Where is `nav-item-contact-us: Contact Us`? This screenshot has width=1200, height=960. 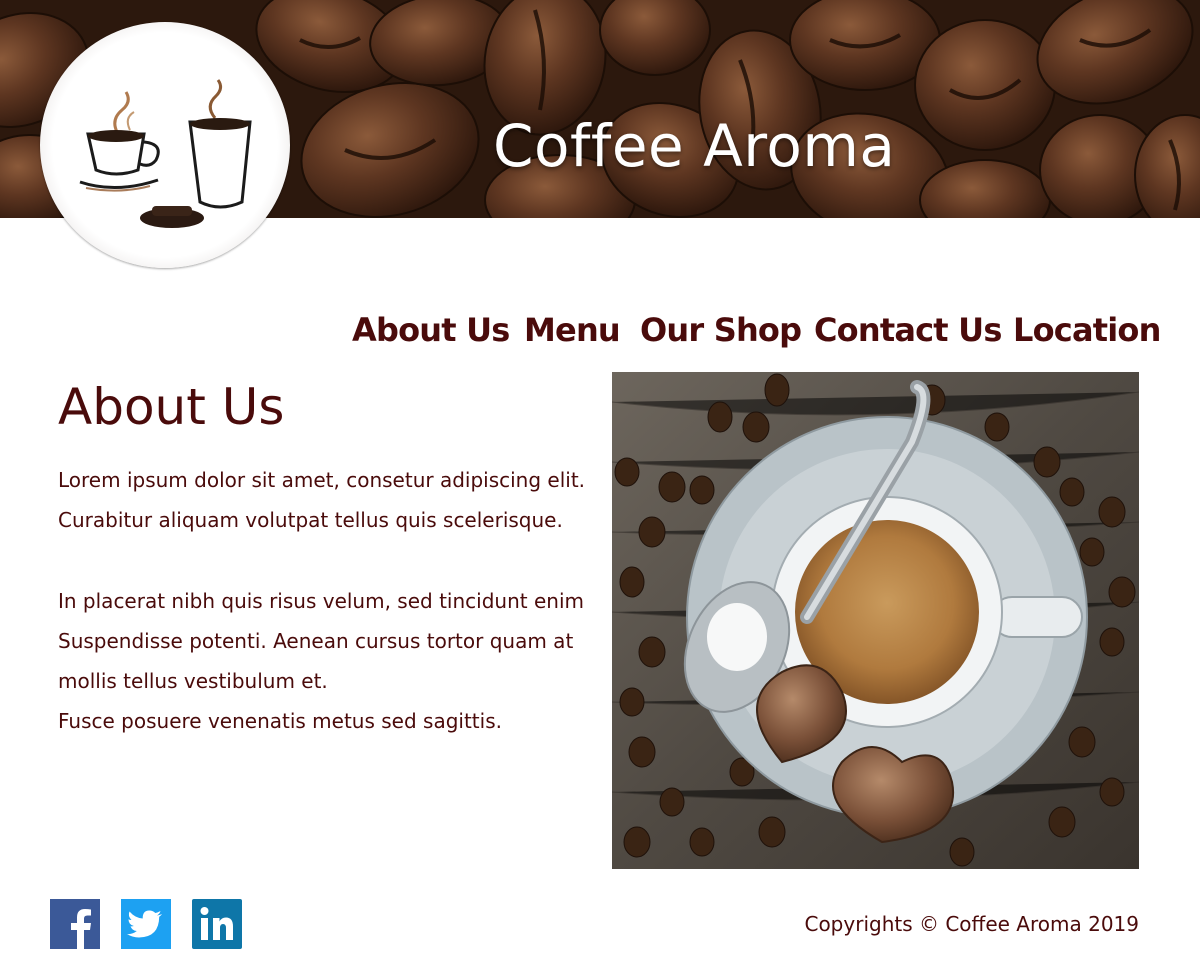 nav-item-contact-us: Contact Us is located at coordinates (908, 330).